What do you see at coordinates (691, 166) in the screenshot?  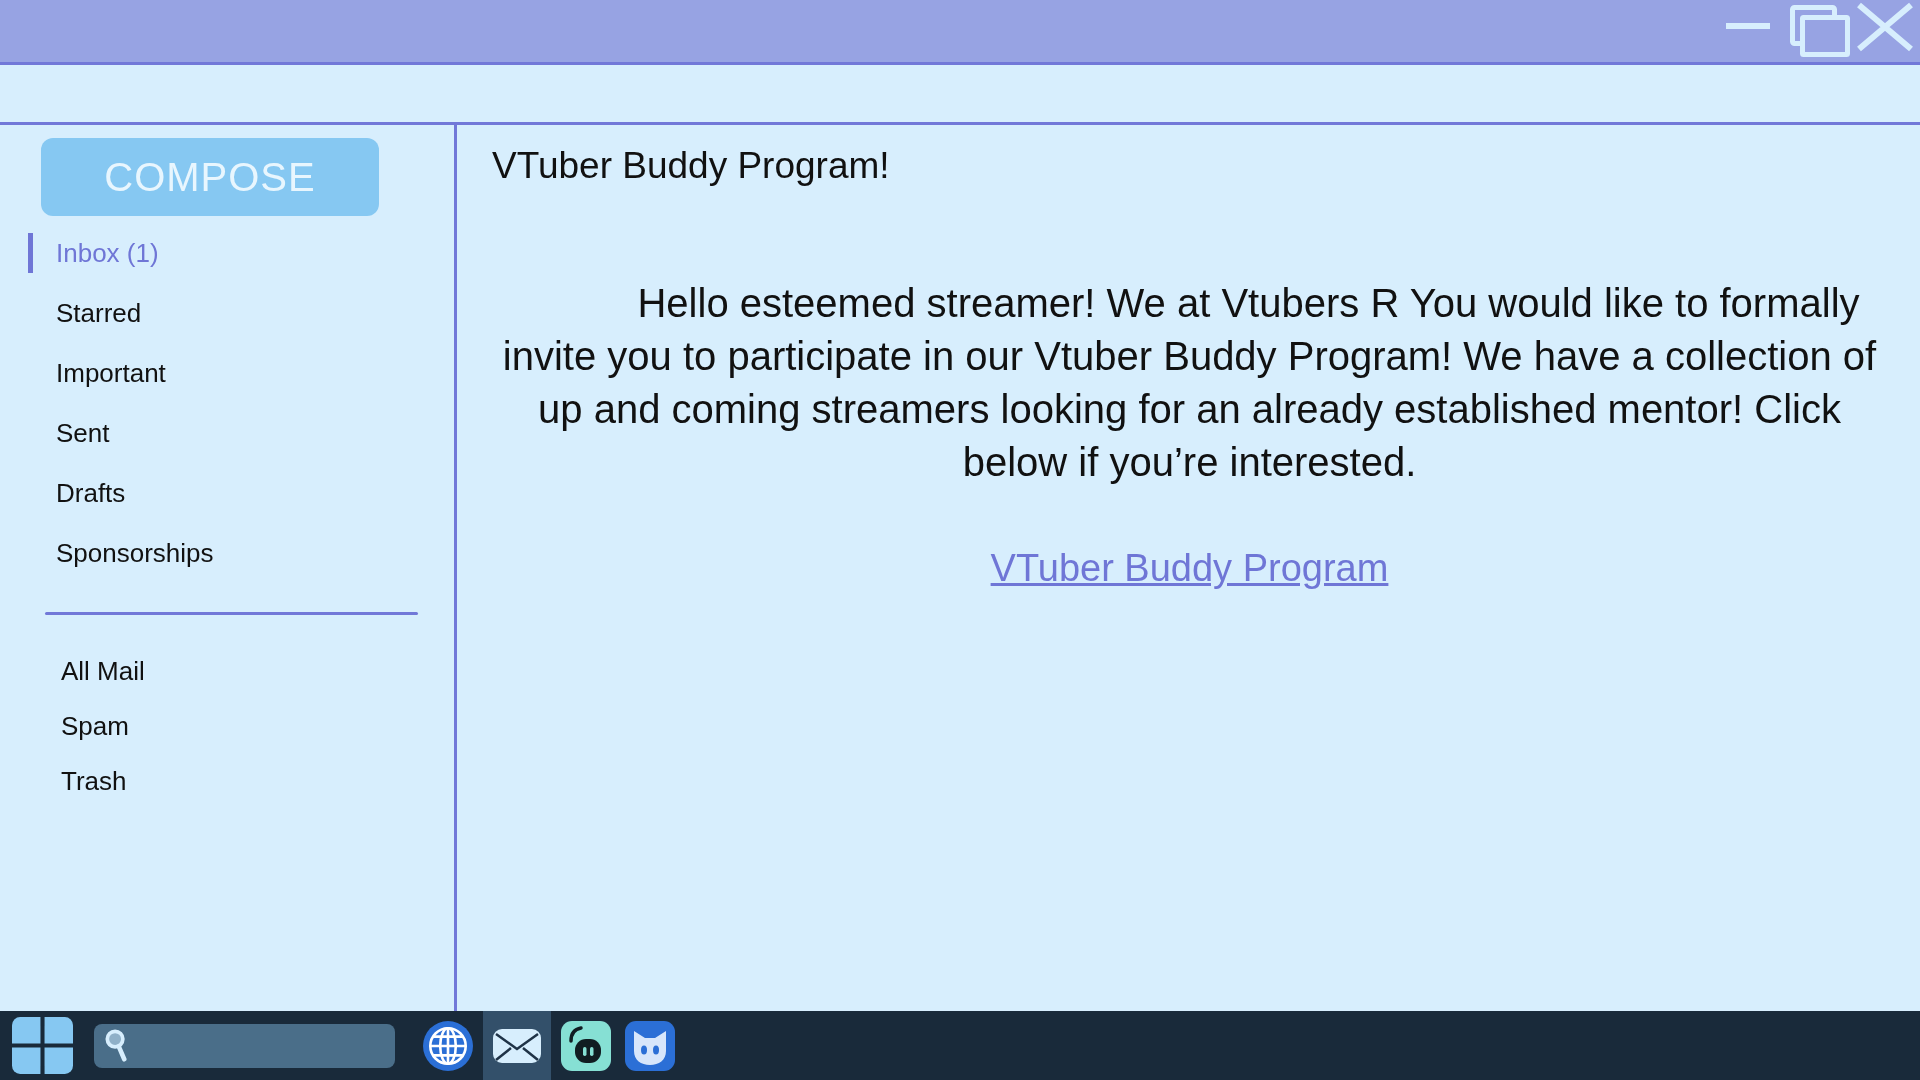 I see `message-subject: VTuber Buddy Program!` at bounding box center [691, 166].